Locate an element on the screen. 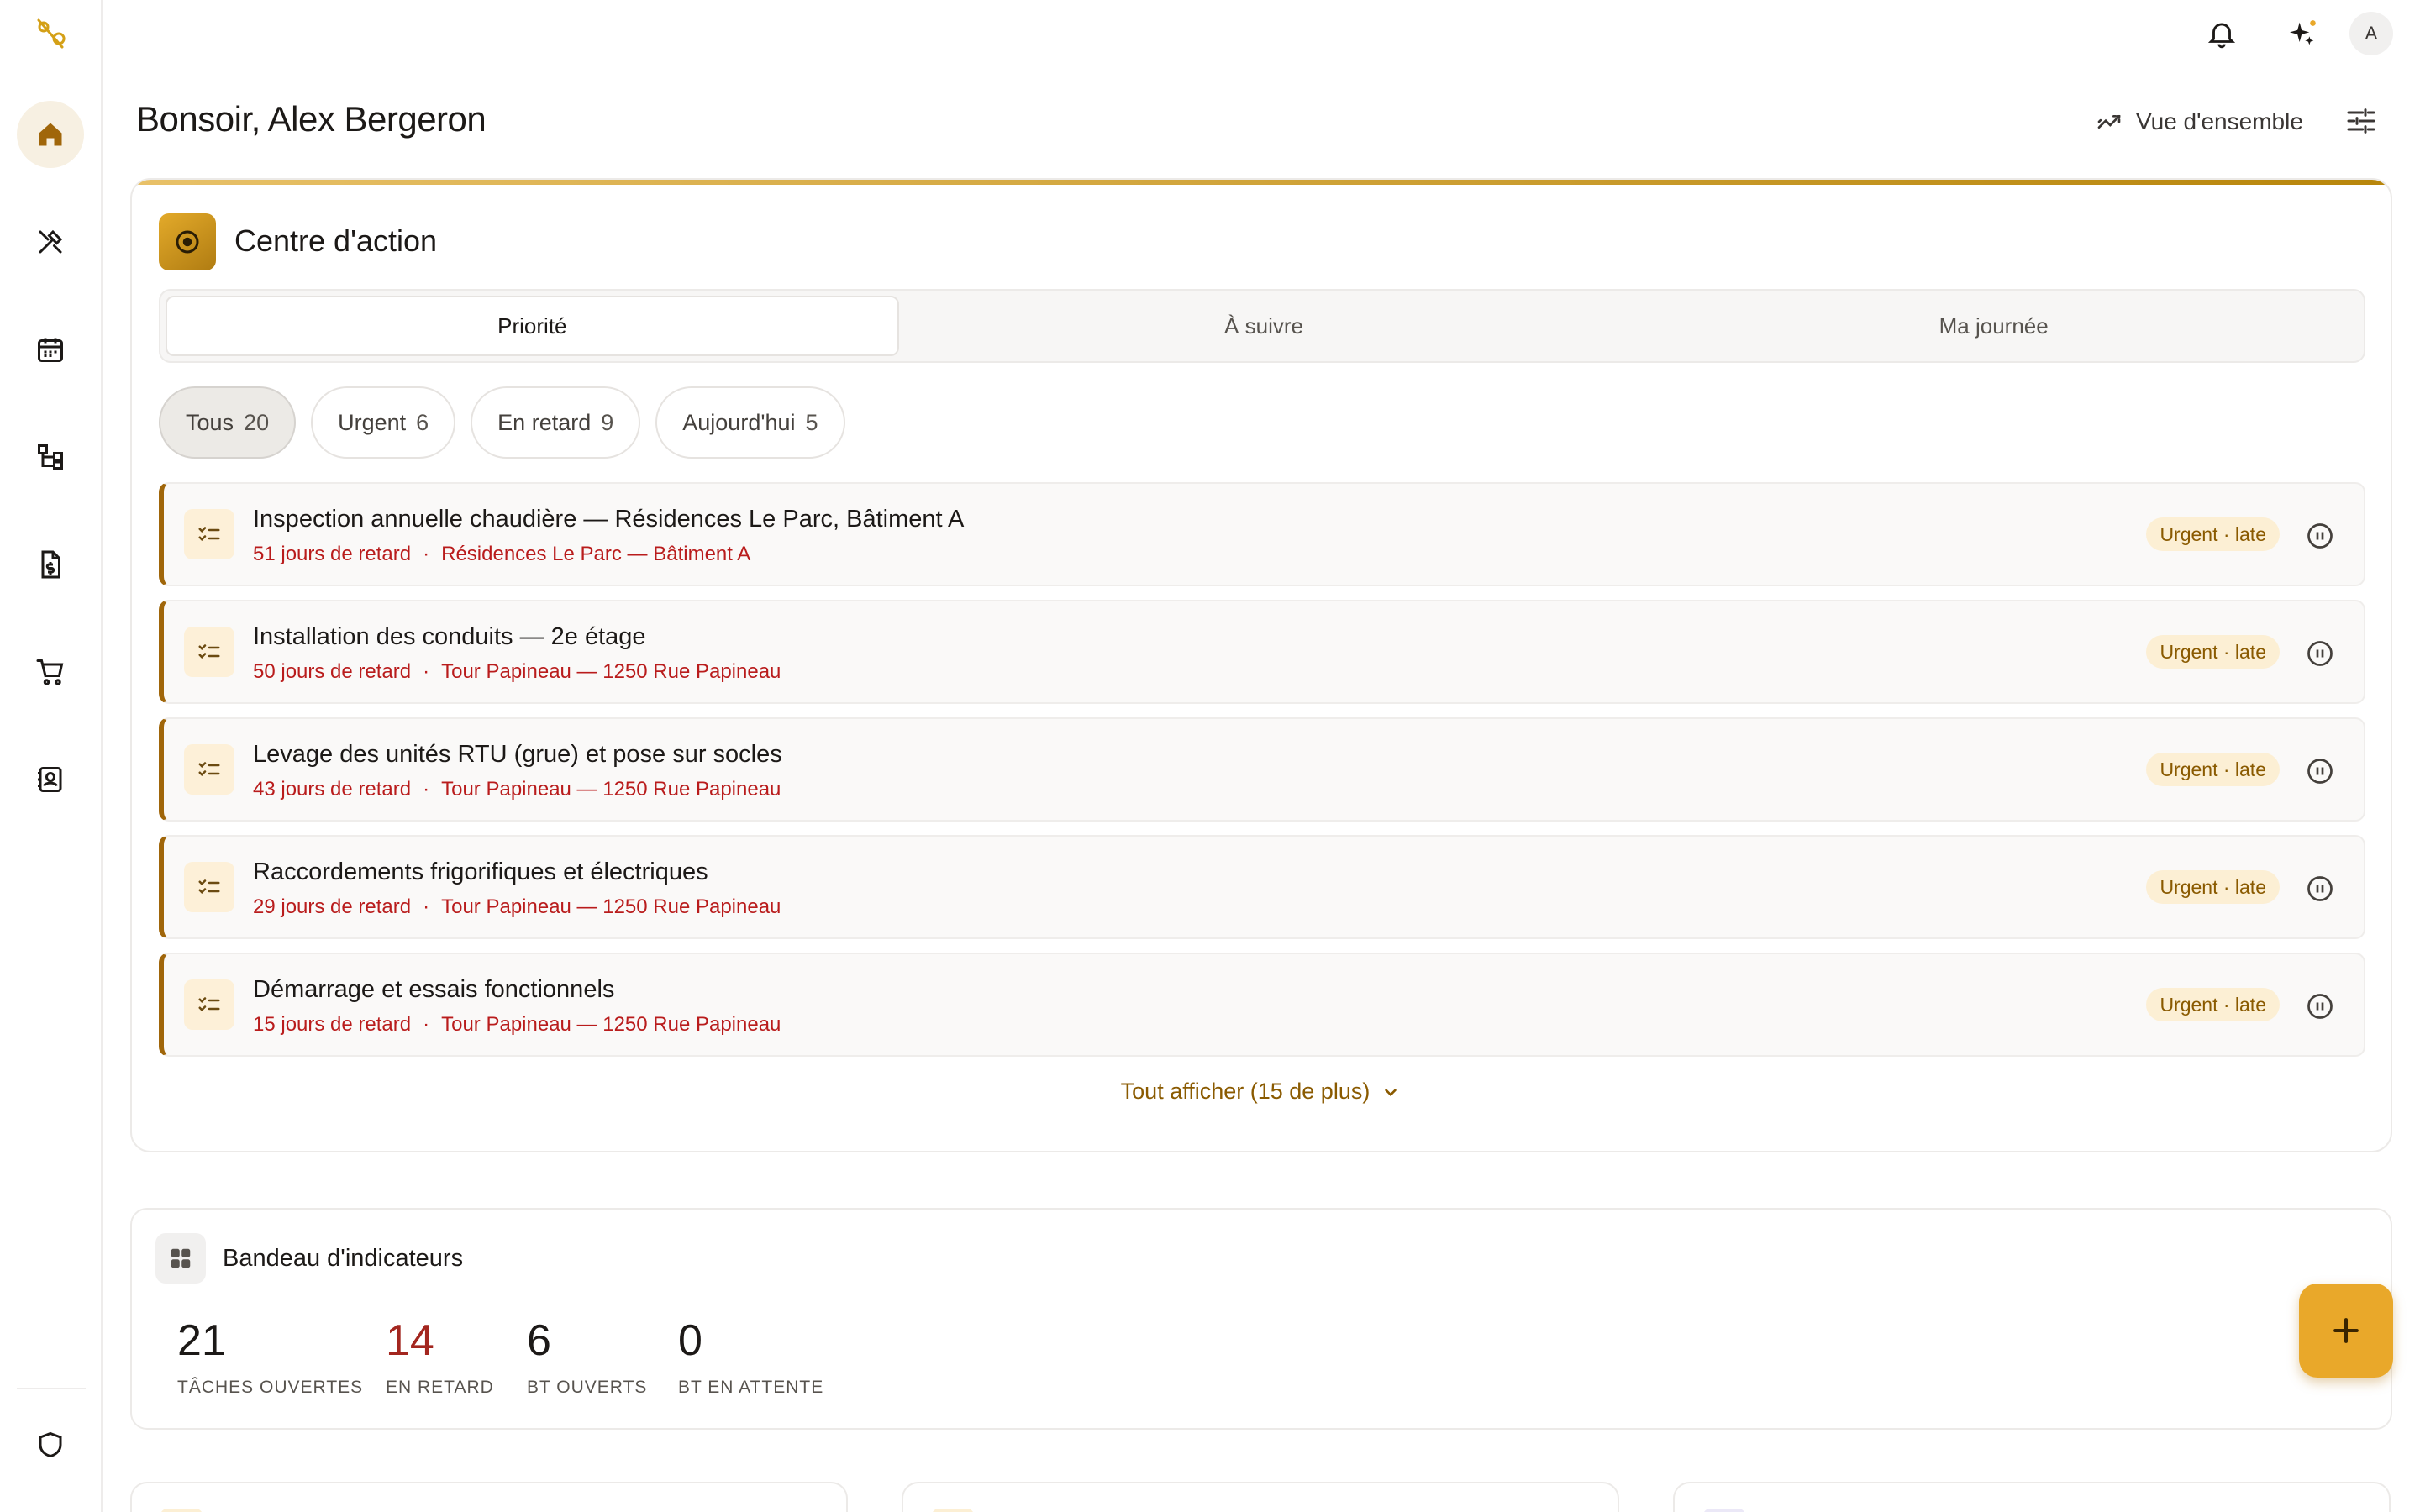 Image resolution: width=2420 pixels, height=1512 pixels. grid-icon is located at coordinates (180, 1258).